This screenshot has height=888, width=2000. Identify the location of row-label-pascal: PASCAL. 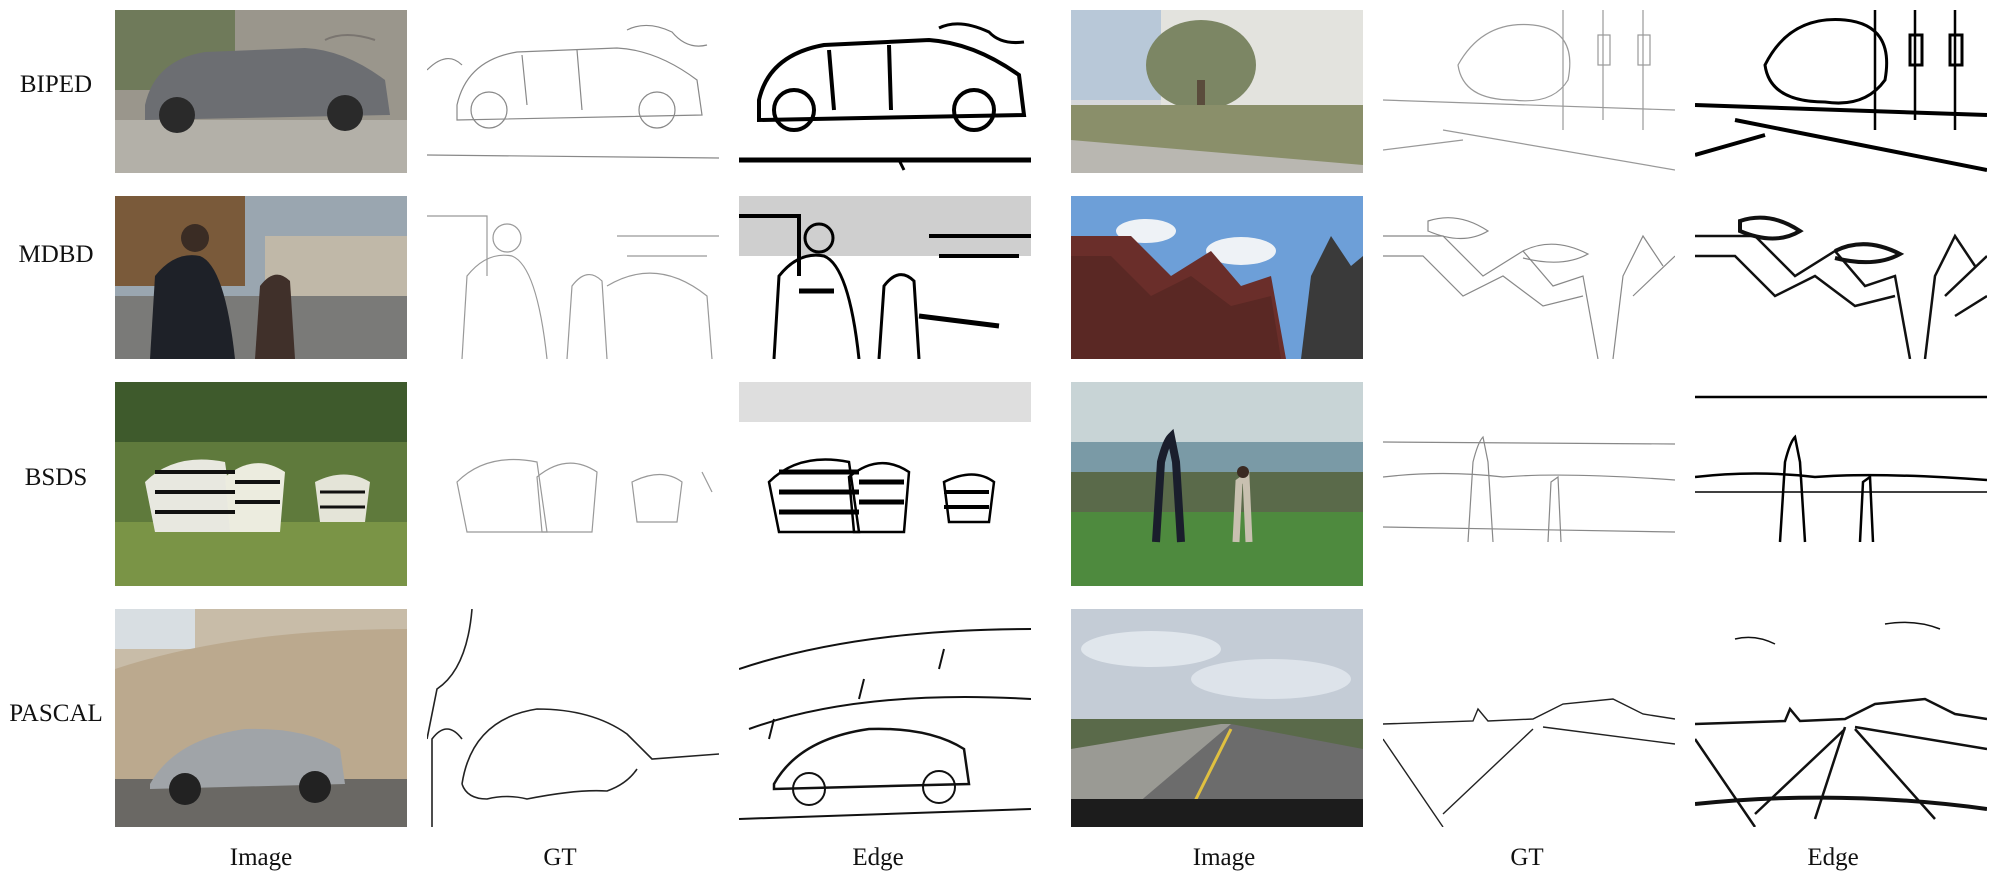
(56, 713).